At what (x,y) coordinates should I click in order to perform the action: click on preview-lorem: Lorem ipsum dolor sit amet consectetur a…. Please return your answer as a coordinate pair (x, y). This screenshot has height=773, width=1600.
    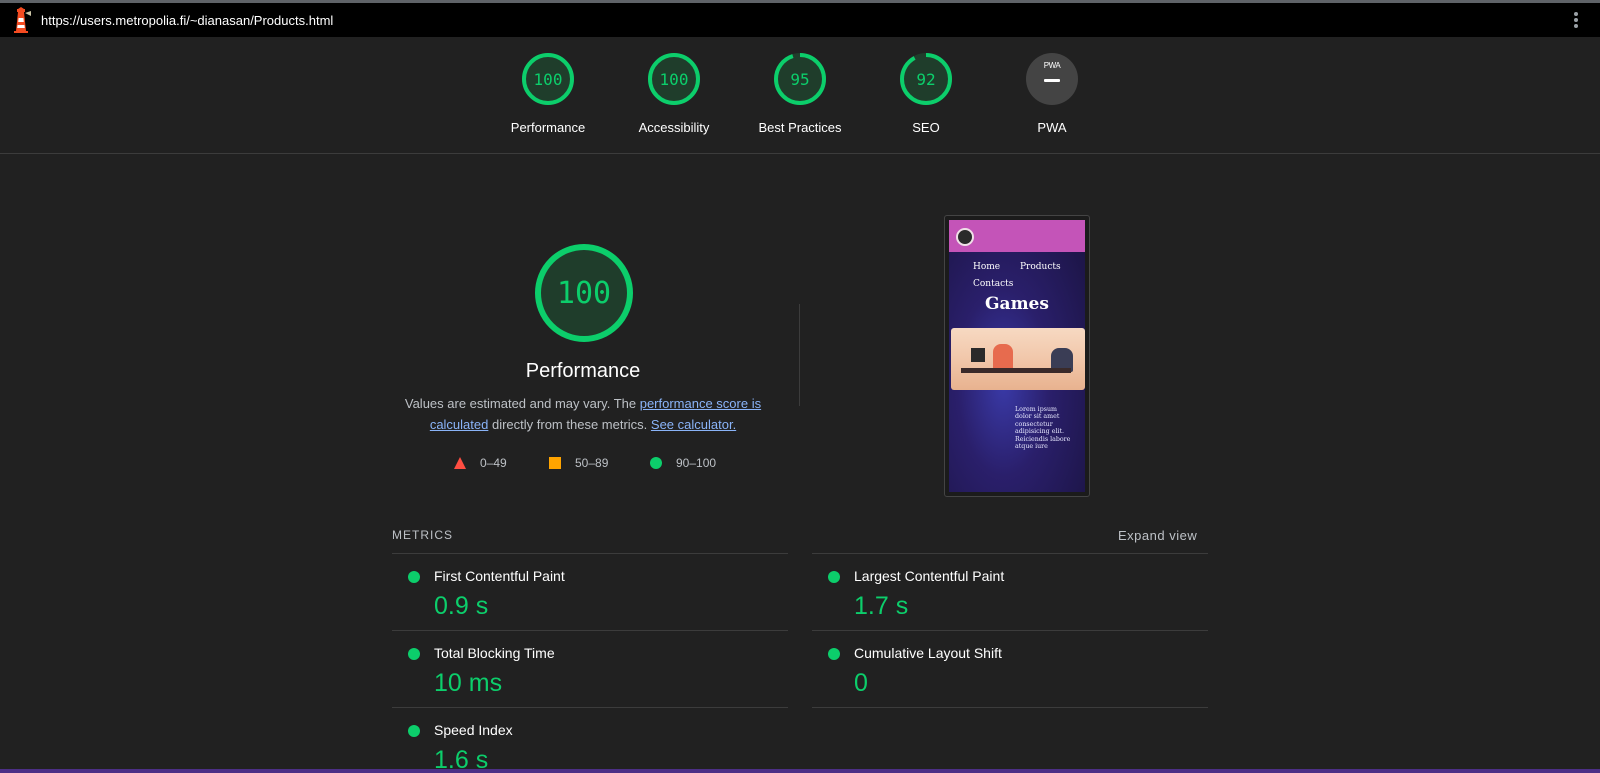
    Looking at the image, I should click on (1043, 428).